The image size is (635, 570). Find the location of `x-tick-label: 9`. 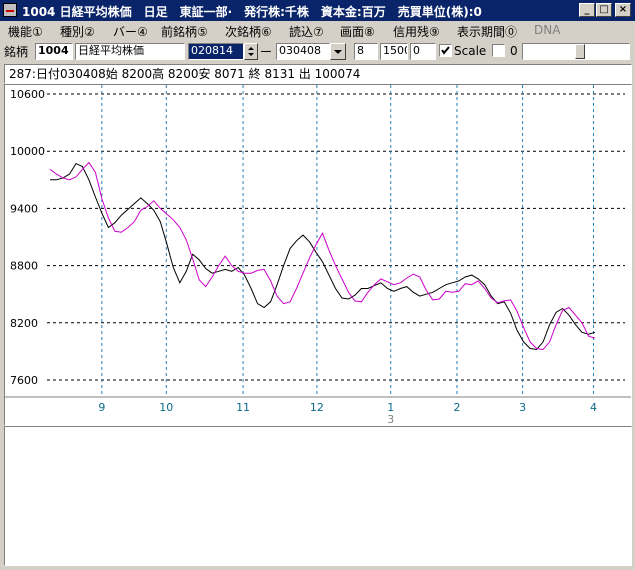

x-tick-label: 9 is located at coordinates (101, 407).